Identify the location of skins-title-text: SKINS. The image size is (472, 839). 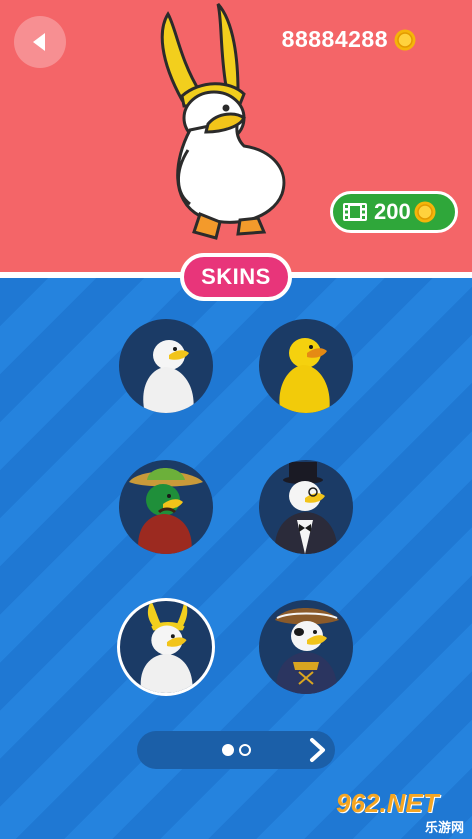
(236, 276).